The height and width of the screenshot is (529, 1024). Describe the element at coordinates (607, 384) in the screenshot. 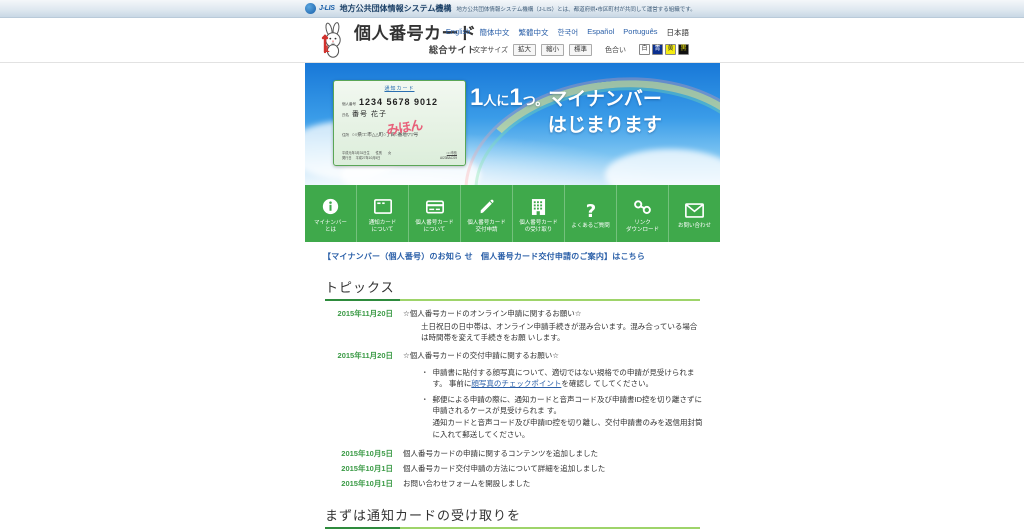

I see `bullet-text-post: を確認し てしてください。` at that location.